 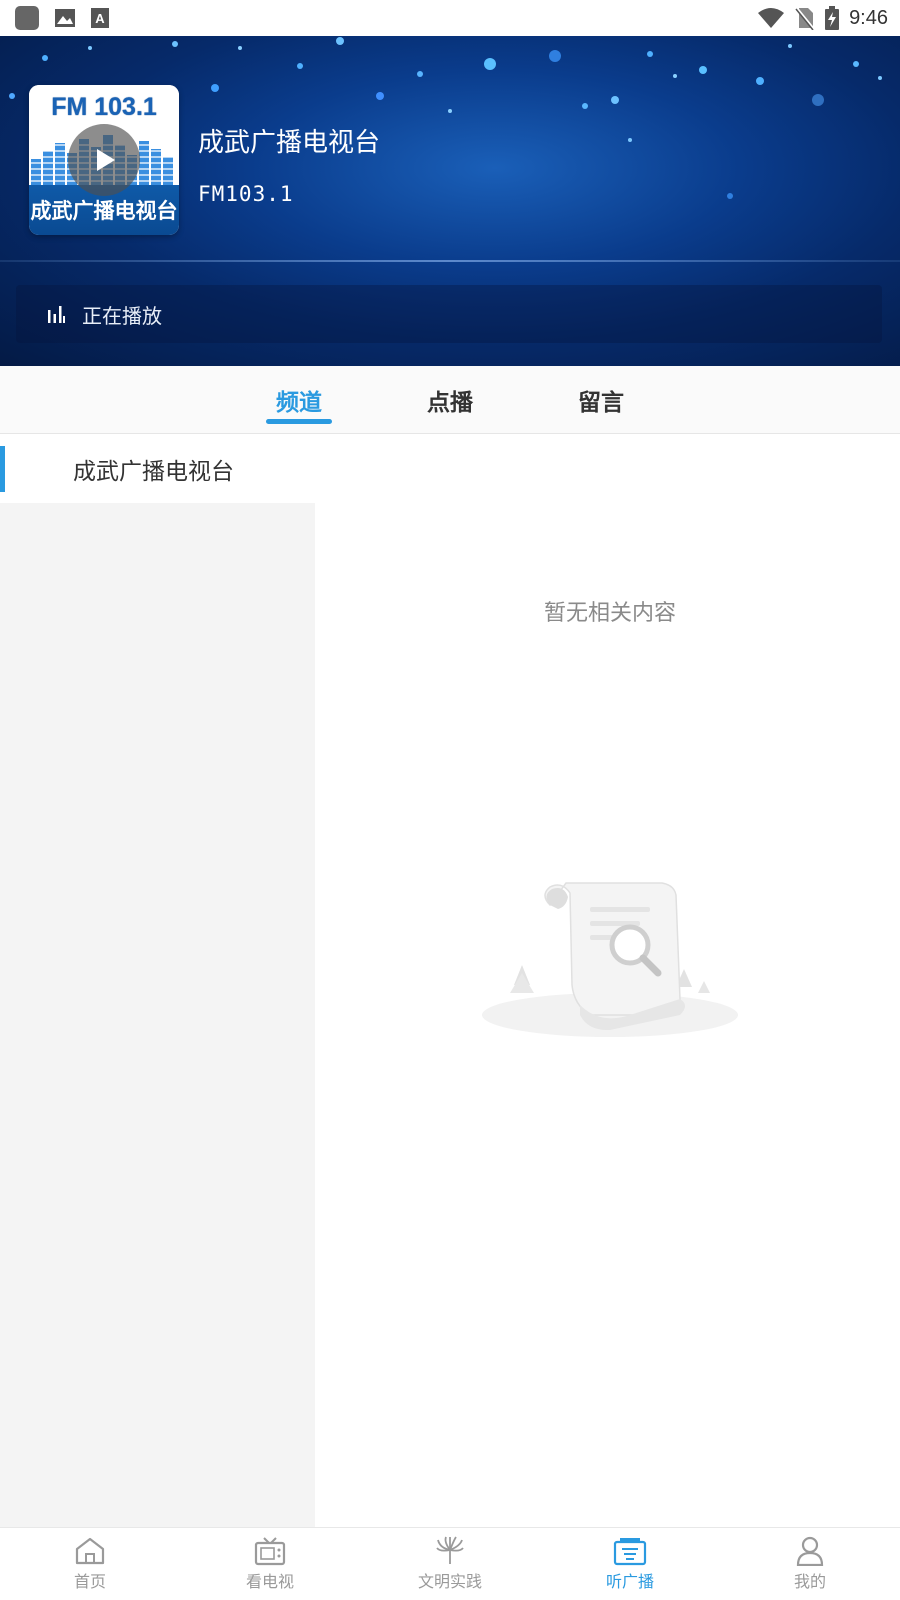 I want to click on svg-text: A, so click(x=100, y=18).